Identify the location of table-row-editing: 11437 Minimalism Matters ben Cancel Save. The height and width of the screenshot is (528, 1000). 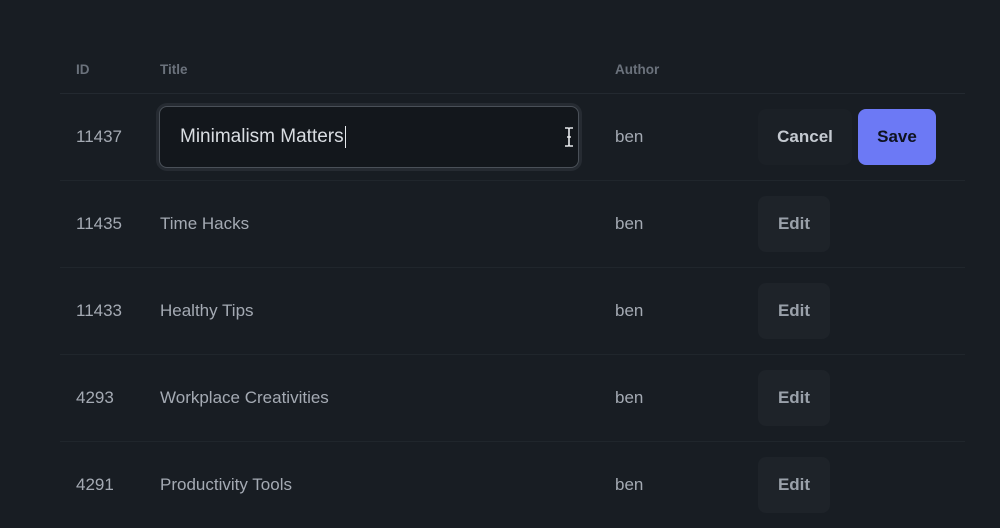
(512, 137).